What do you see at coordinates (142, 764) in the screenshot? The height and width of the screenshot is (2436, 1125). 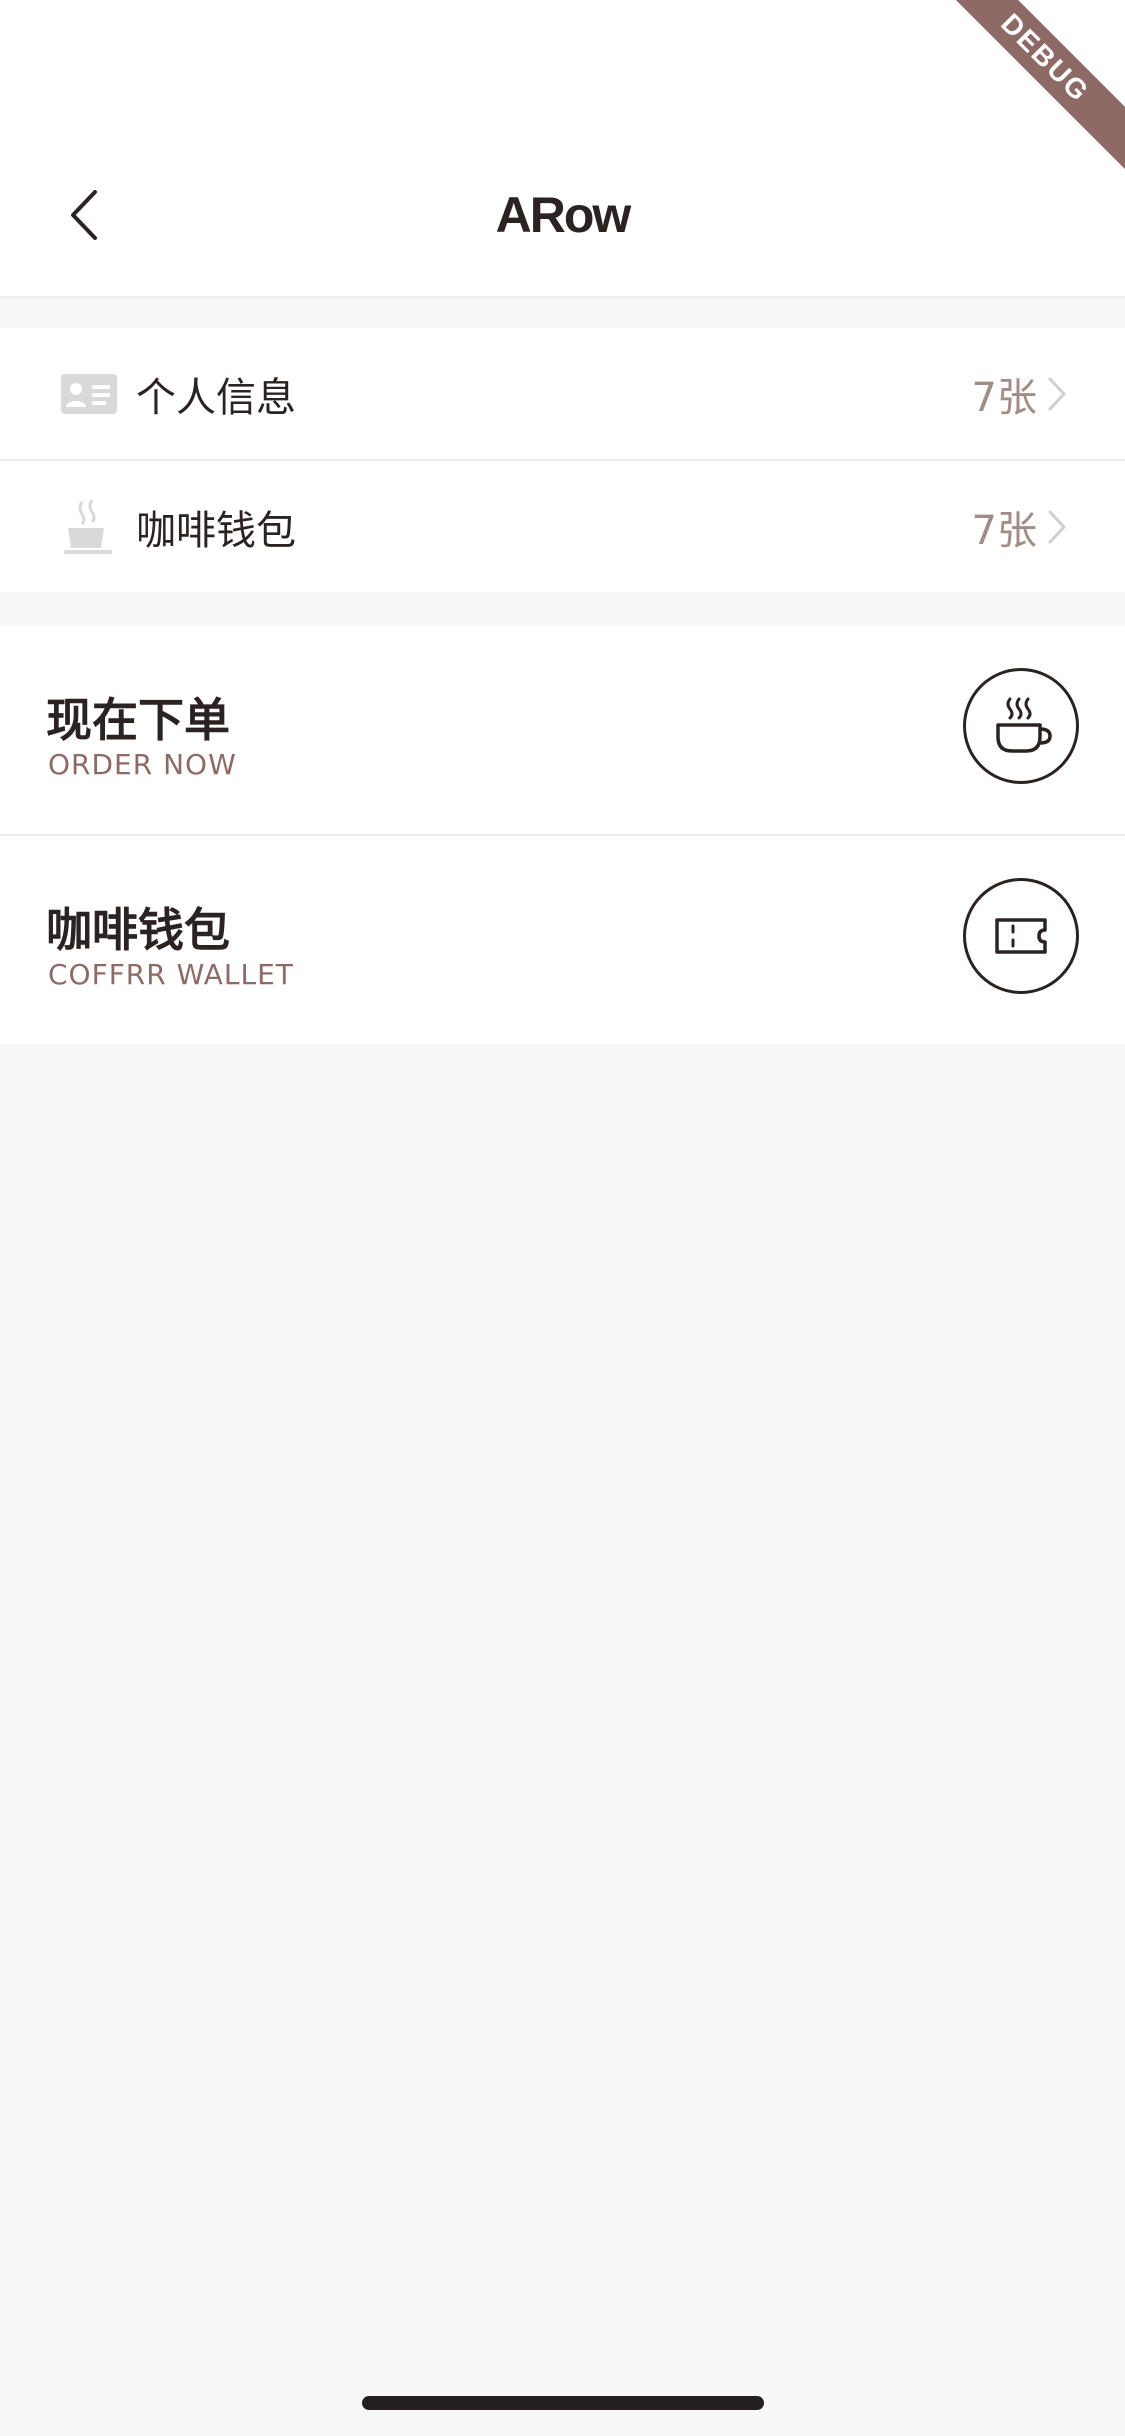 I see `card-subtitle: ORDER NOW` at bounding box center [142, 764].